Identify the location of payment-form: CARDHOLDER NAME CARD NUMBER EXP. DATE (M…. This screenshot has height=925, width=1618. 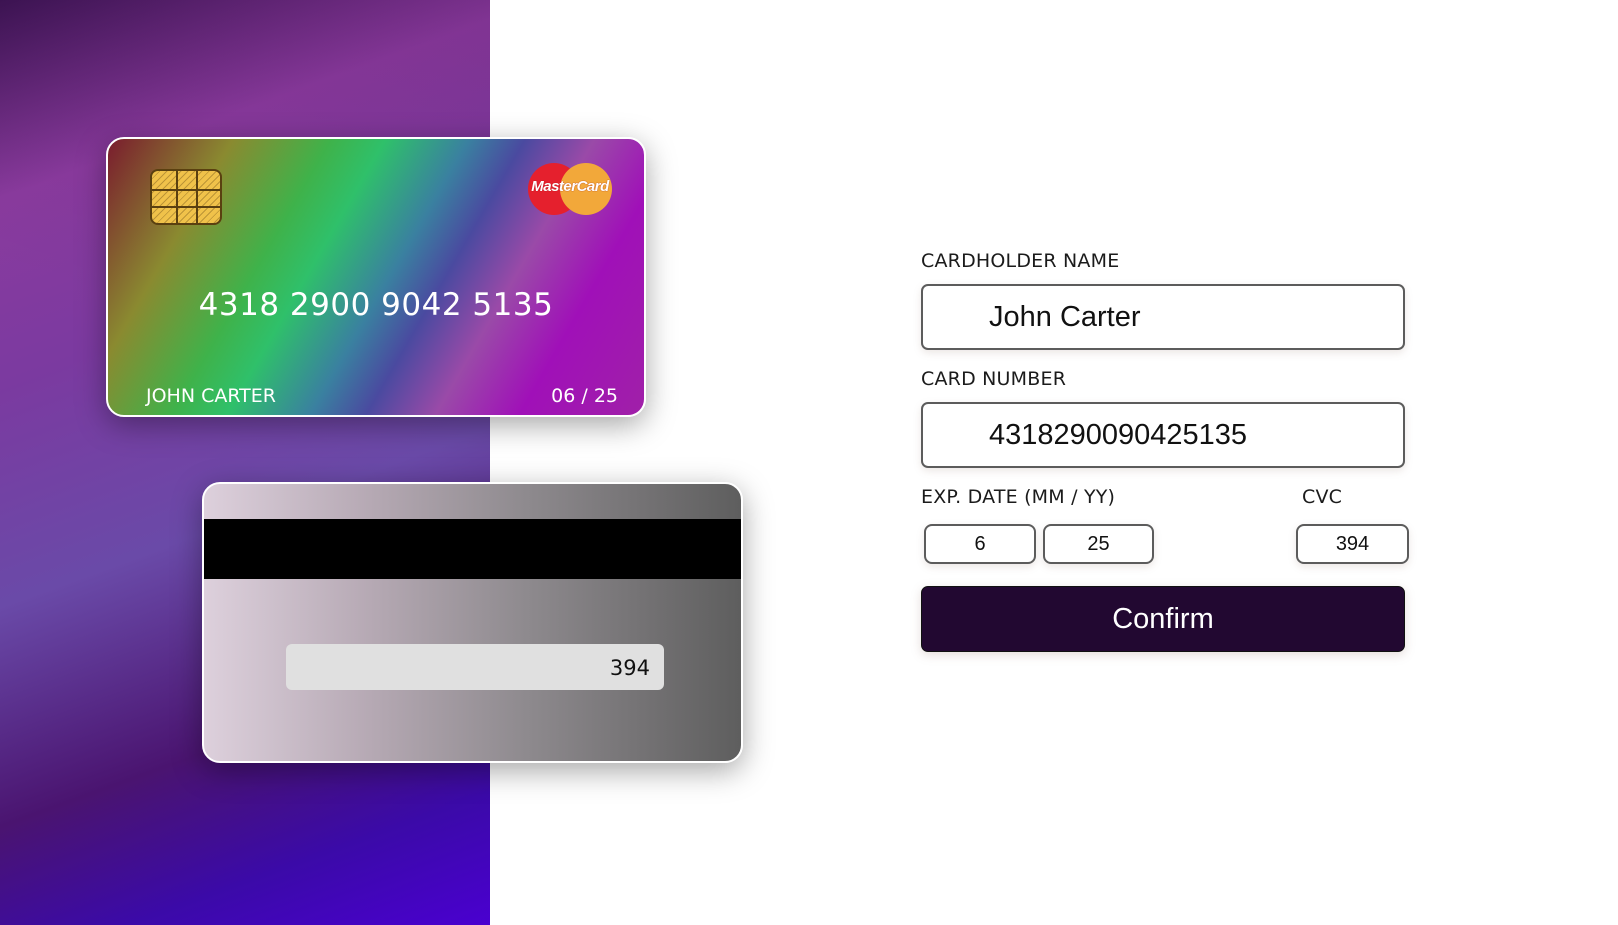
(1181, 451).